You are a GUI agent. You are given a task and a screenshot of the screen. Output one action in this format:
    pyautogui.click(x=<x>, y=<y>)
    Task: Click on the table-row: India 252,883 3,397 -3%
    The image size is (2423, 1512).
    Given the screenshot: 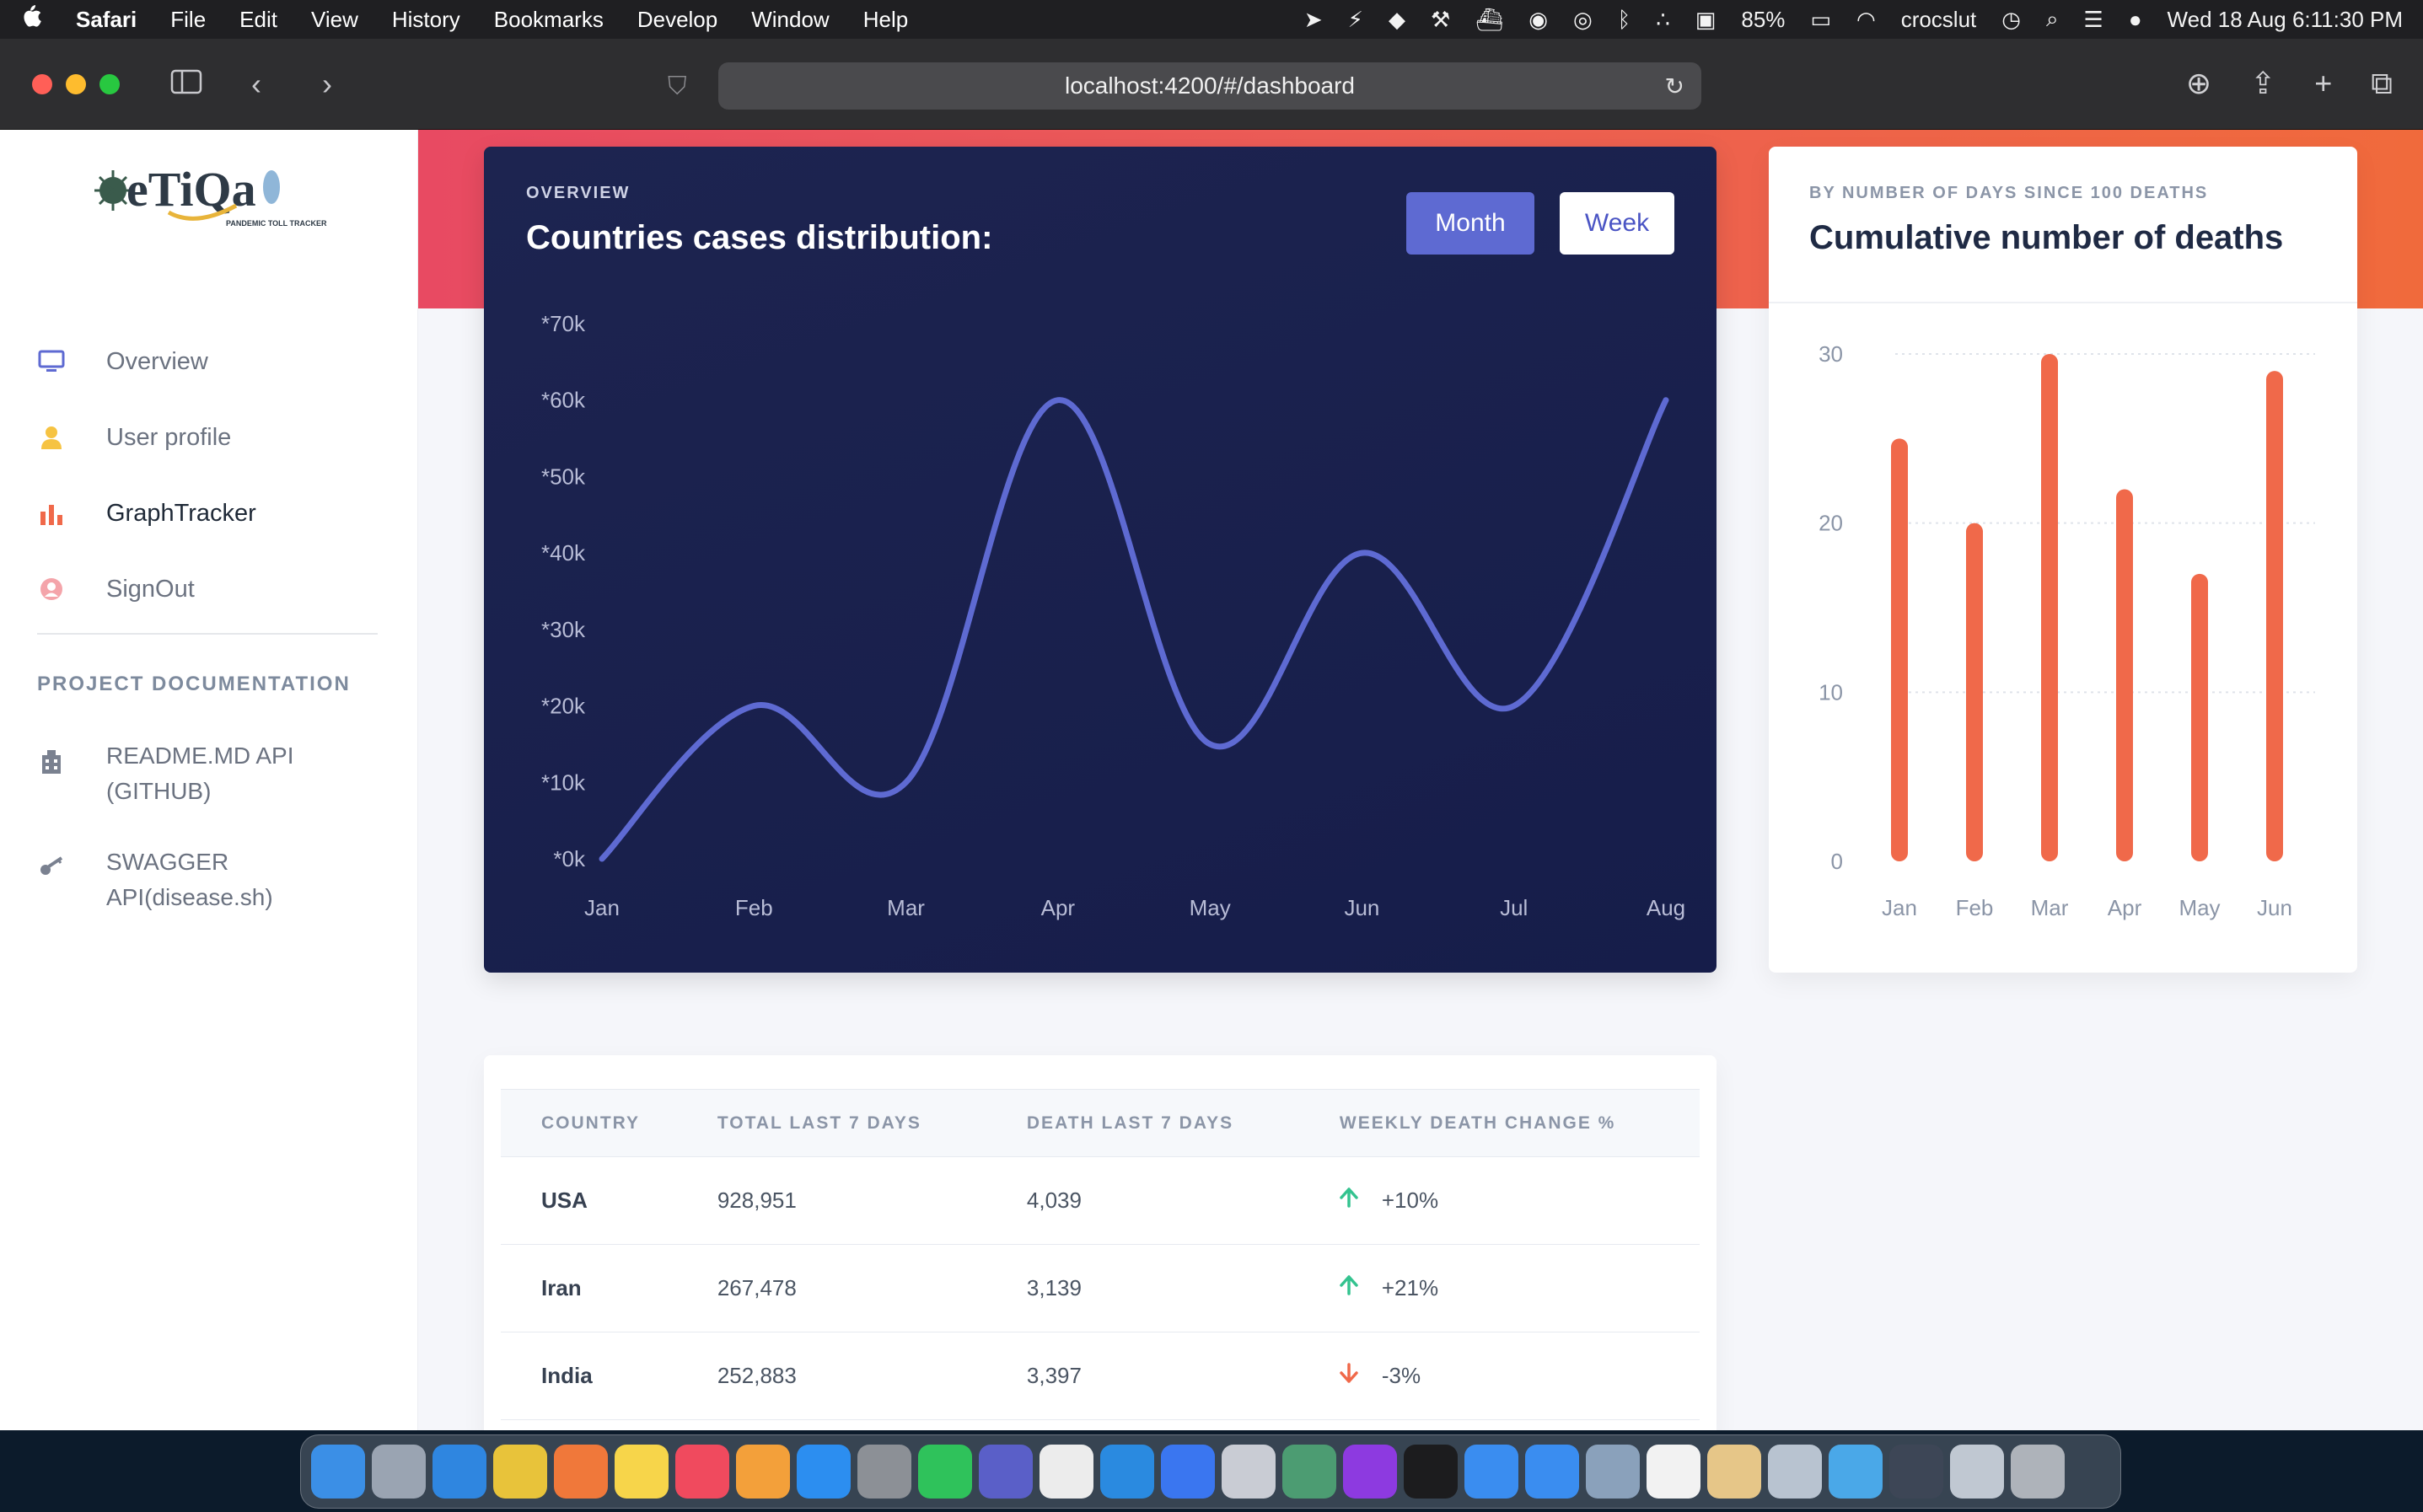 What is the action you would take?
    pyautogui.click(x=1100, y=1376)
    